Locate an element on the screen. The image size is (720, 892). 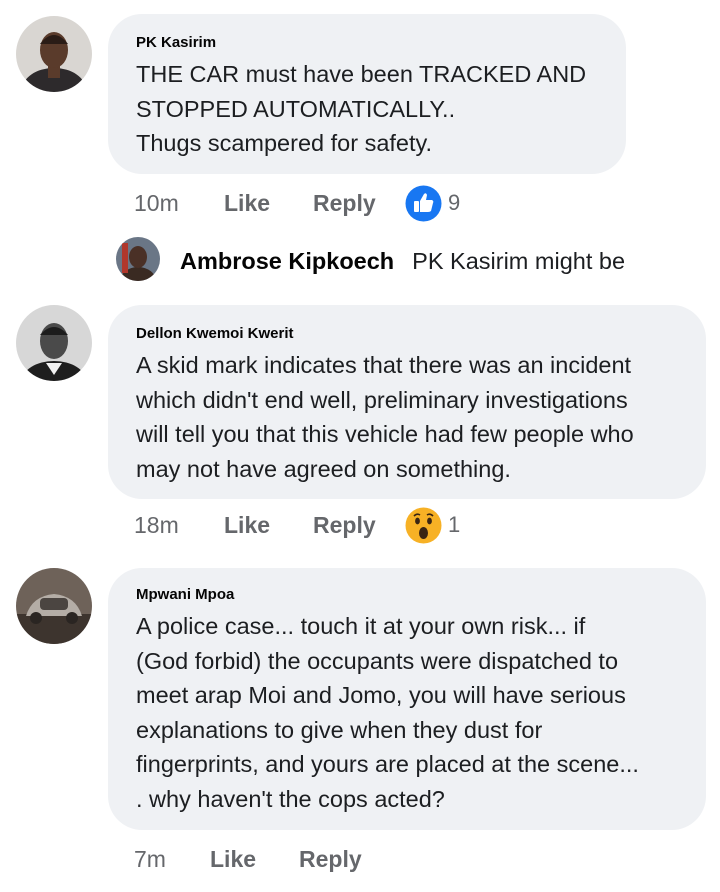
comment-text-line: Thugs scampered for safety. is located at coordinates (284, 143).